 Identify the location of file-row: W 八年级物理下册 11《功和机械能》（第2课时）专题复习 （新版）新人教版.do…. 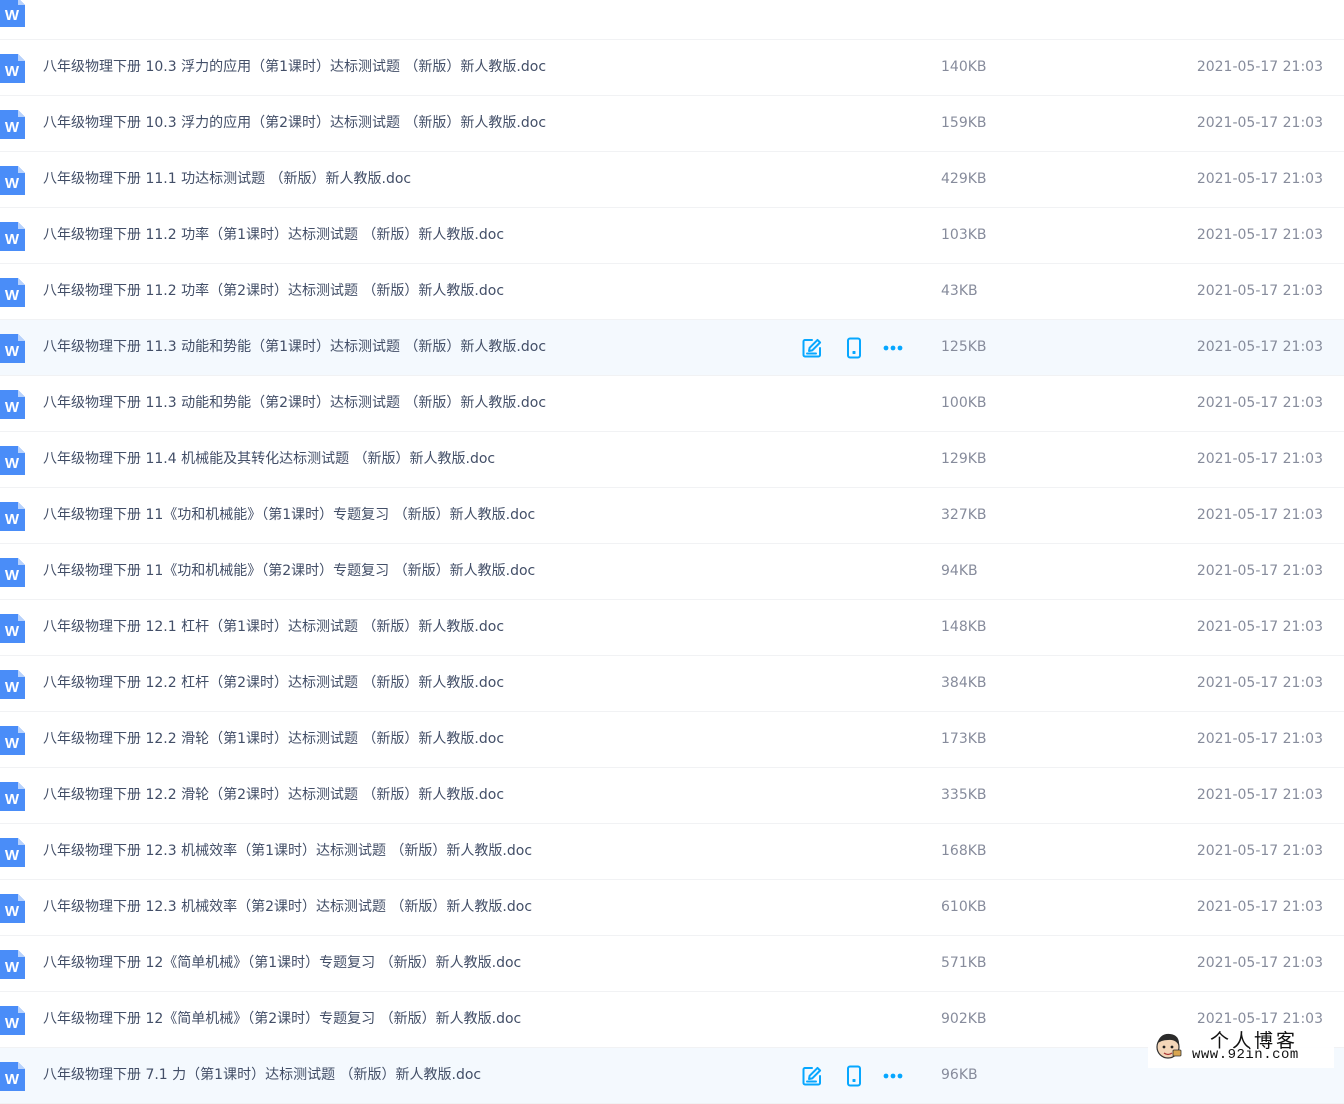
(672, 572).